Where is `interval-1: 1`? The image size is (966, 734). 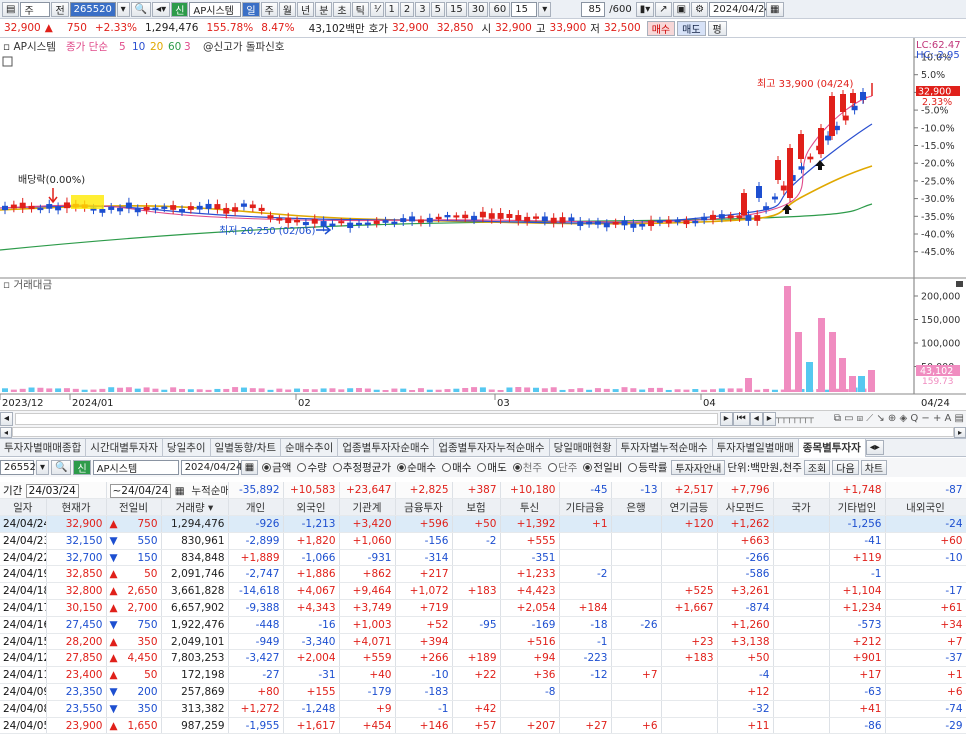
interval-1: 1 is located at coordinates (391, 9).